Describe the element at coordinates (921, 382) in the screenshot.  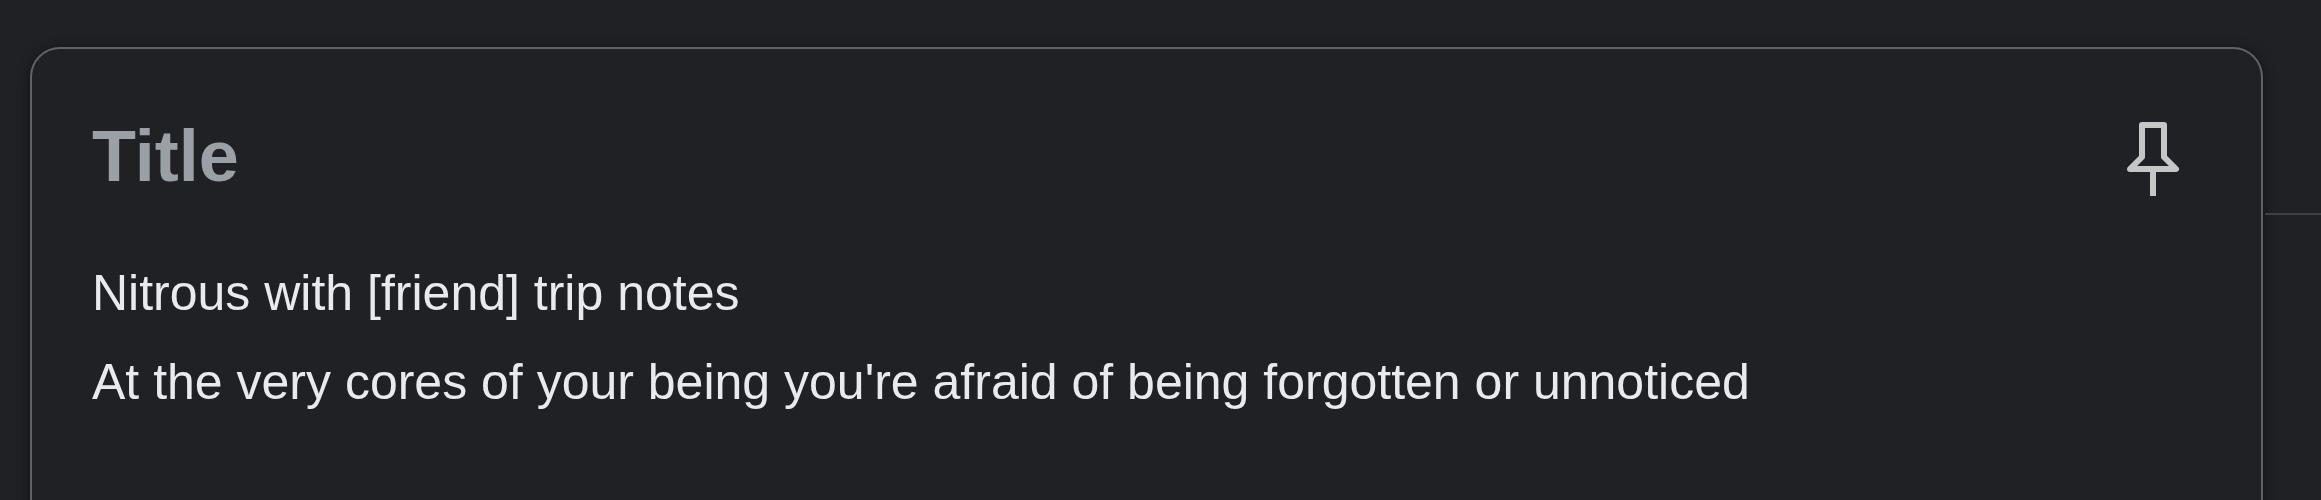
I see `body-text-line: At the very cores of your being you're afraid of being forgotten or unnoticed` at that location.